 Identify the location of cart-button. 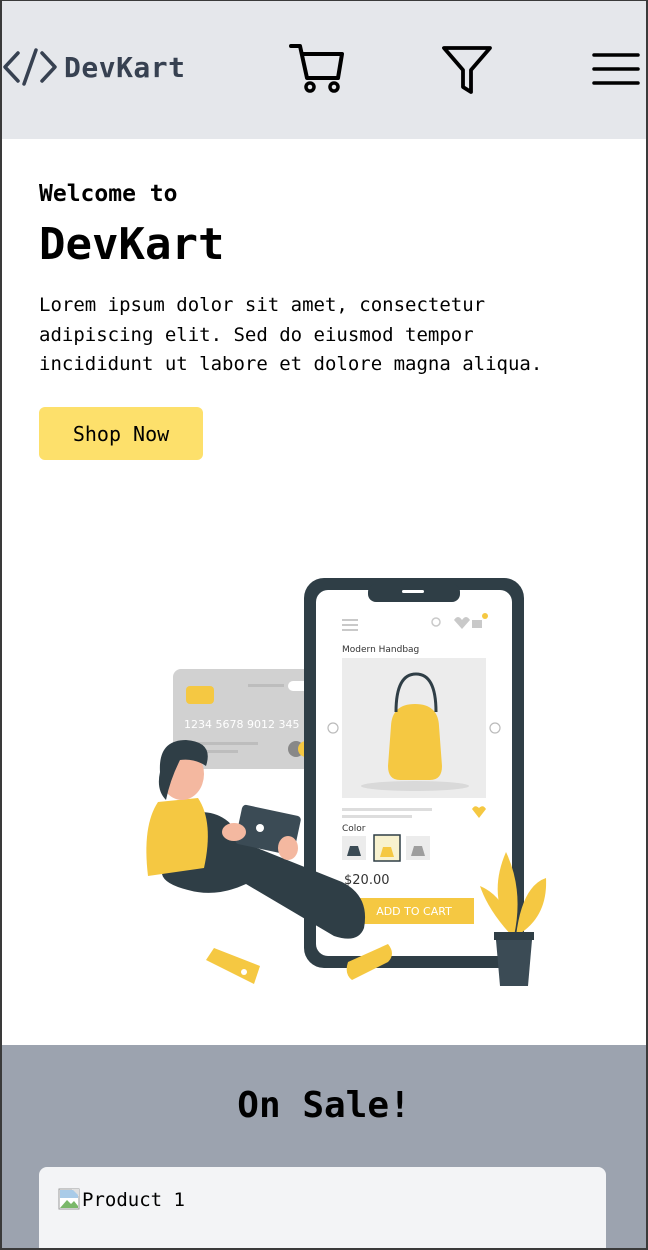
(317, 69).